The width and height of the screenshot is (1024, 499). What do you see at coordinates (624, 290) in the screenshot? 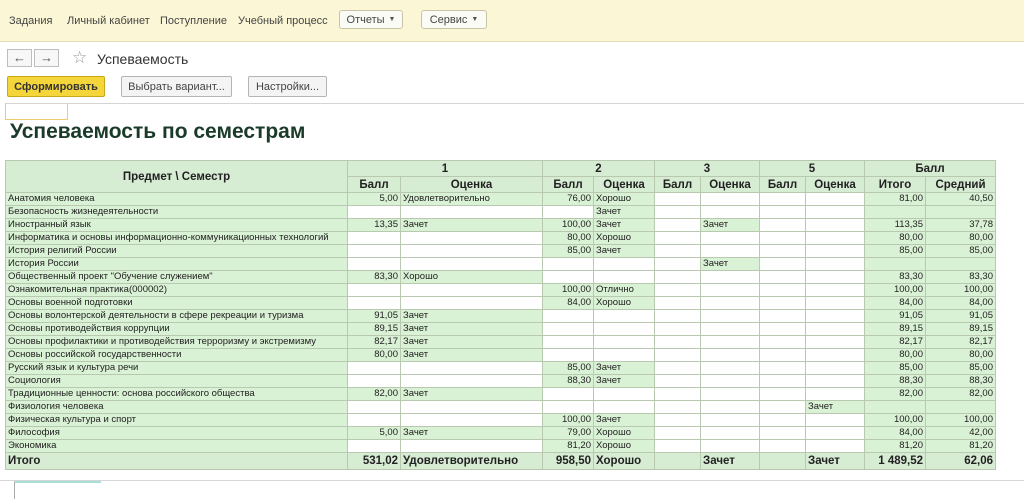
I see `grade-cell: Отлично` at bounding box center [624, 290].